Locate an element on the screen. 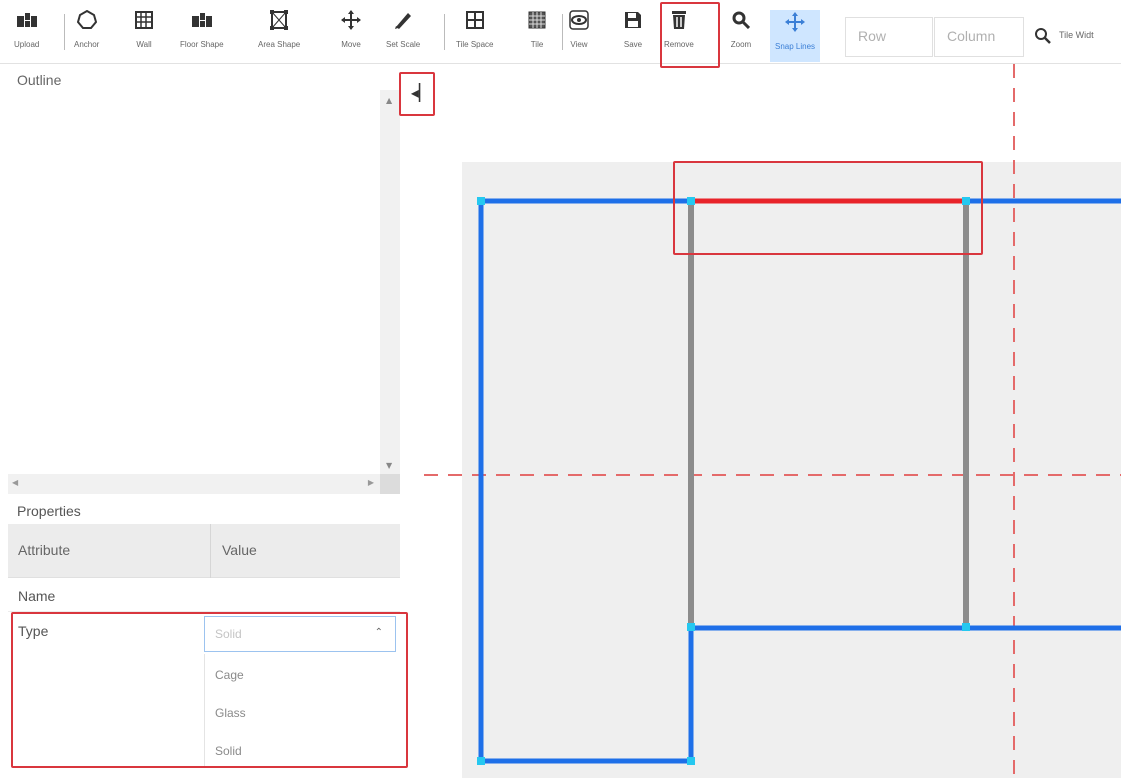 This screenshot has width=1121, height=778. name-attribute-label: Name is located at coordinates (37, 596).